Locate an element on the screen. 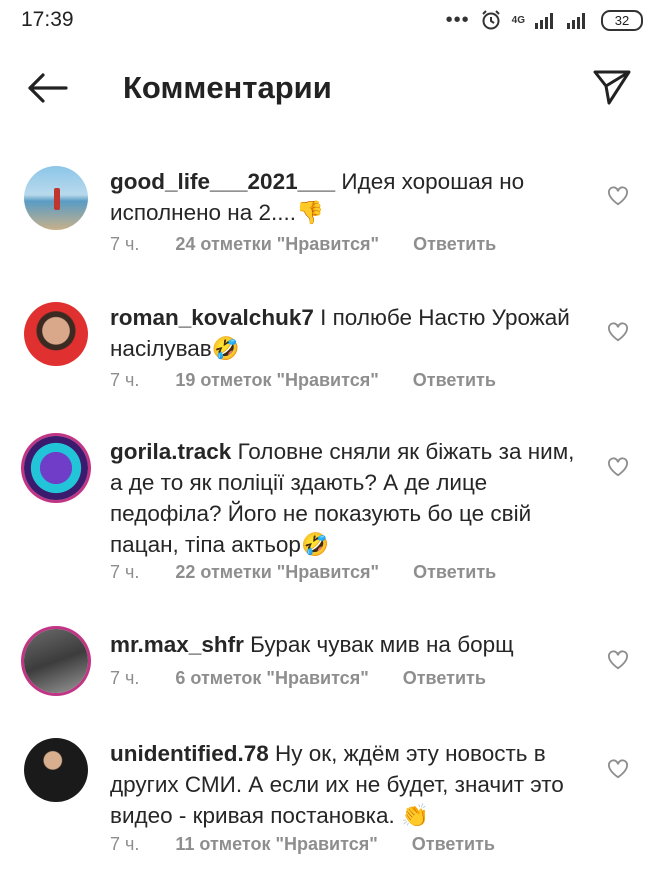 This screenshot has width=665, height=886. comment-meta: 7 ч. 6 отметок "Нравится" Ответить is located at coordinates (298, 678).